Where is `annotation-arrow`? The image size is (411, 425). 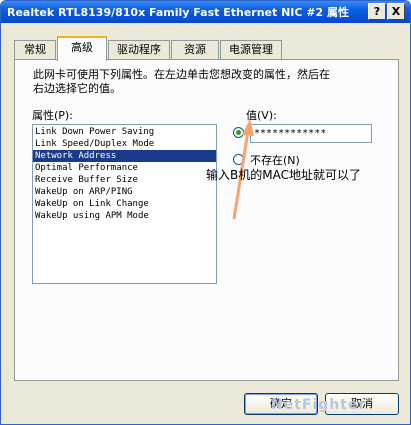
annotation-arrow is located at coordinates (243, 169).